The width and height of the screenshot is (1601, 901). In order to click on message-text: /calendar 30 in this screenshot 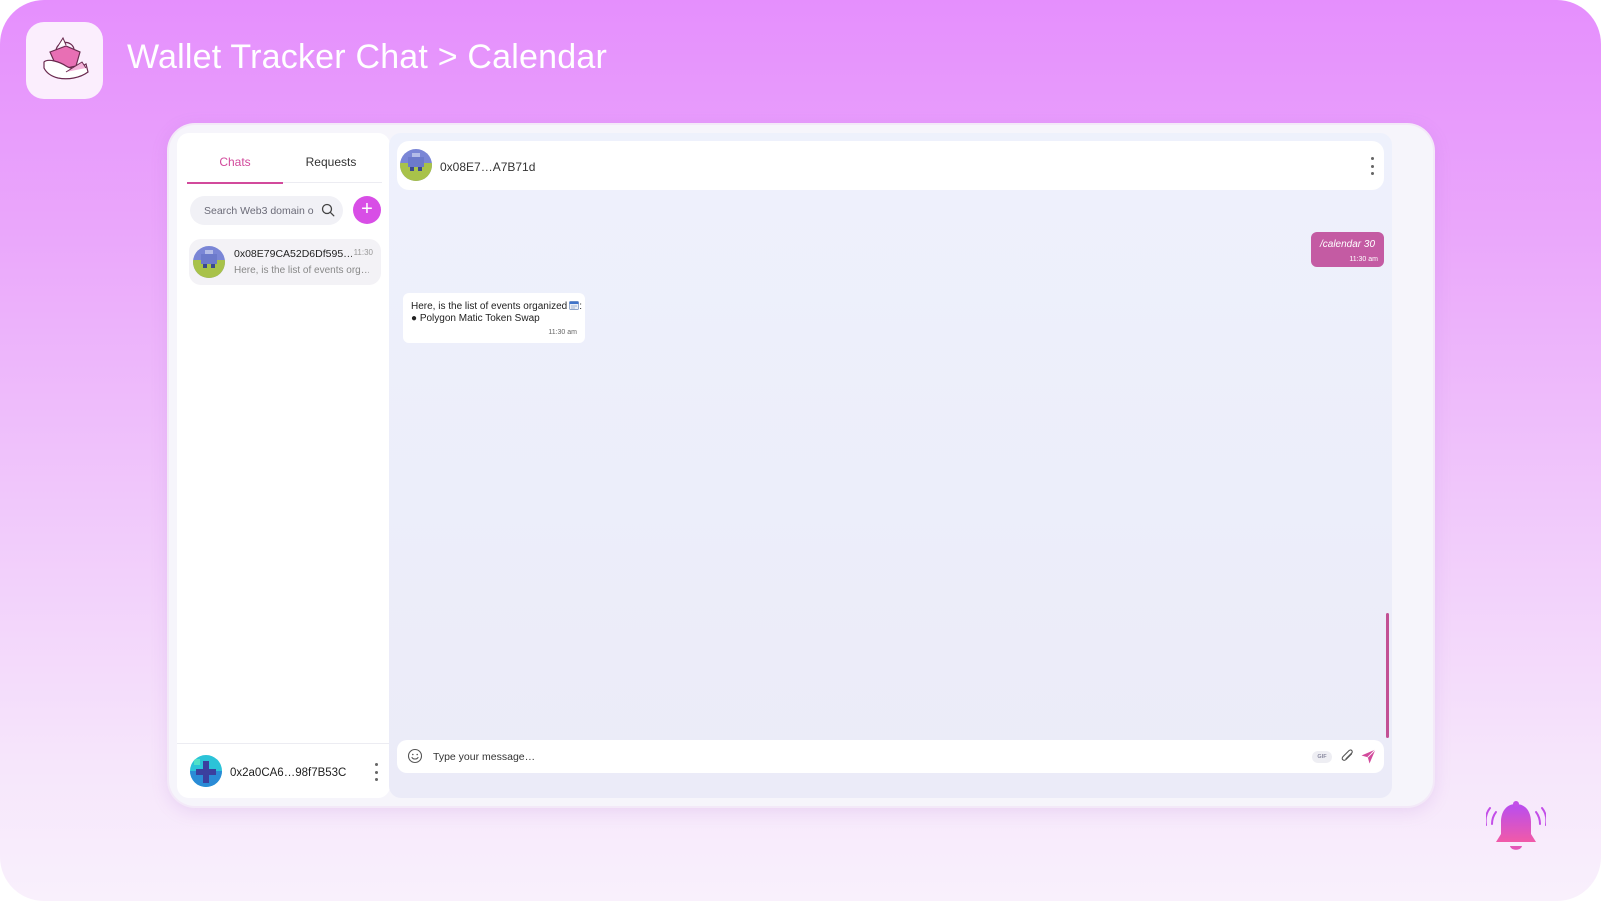, I will do `click(1348, 244)`.